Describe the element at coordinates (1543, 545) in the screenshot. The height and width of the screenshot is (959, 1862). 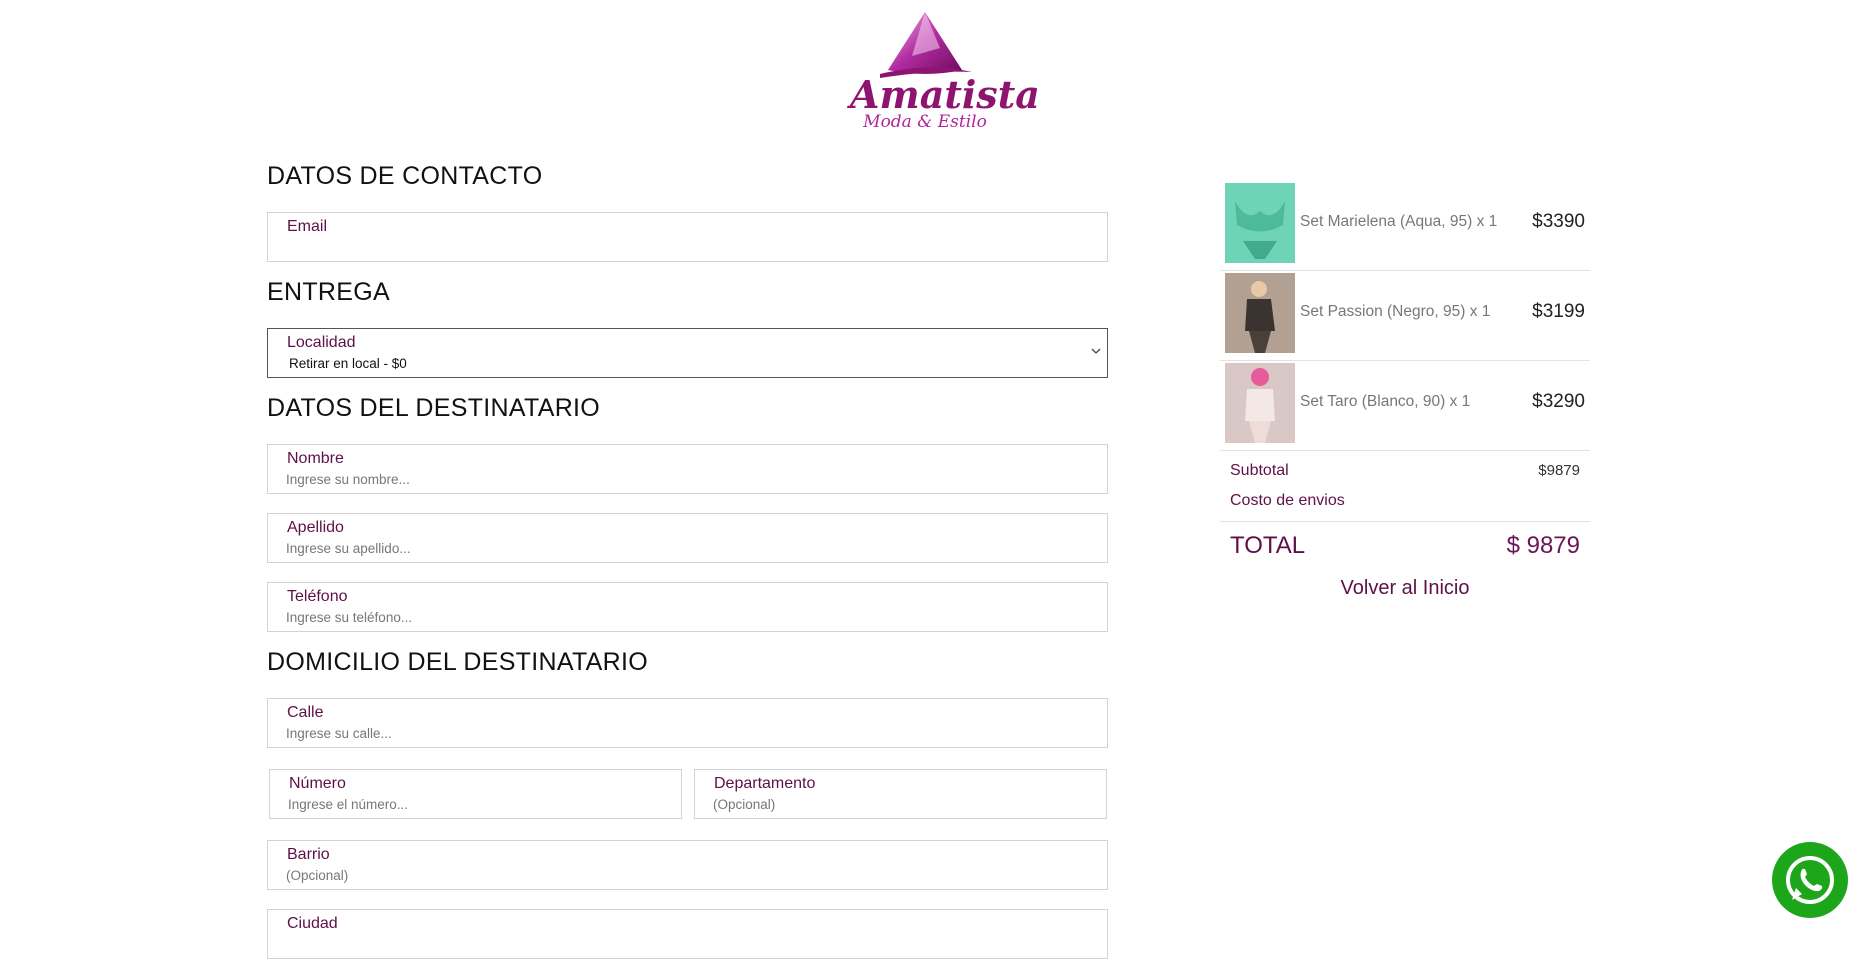
I see `total-value: $ 9879` at that location.